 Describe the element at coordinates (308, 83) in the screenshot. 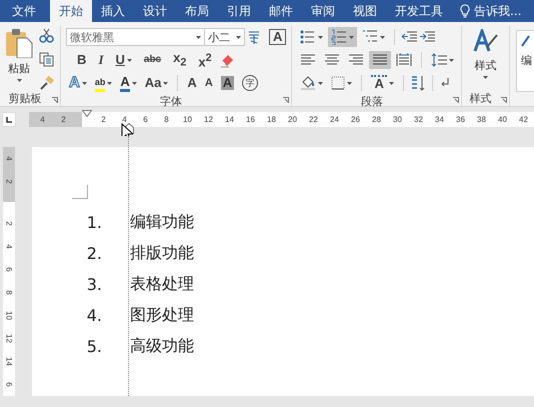

I see `paint-bucket-icon` at that location.